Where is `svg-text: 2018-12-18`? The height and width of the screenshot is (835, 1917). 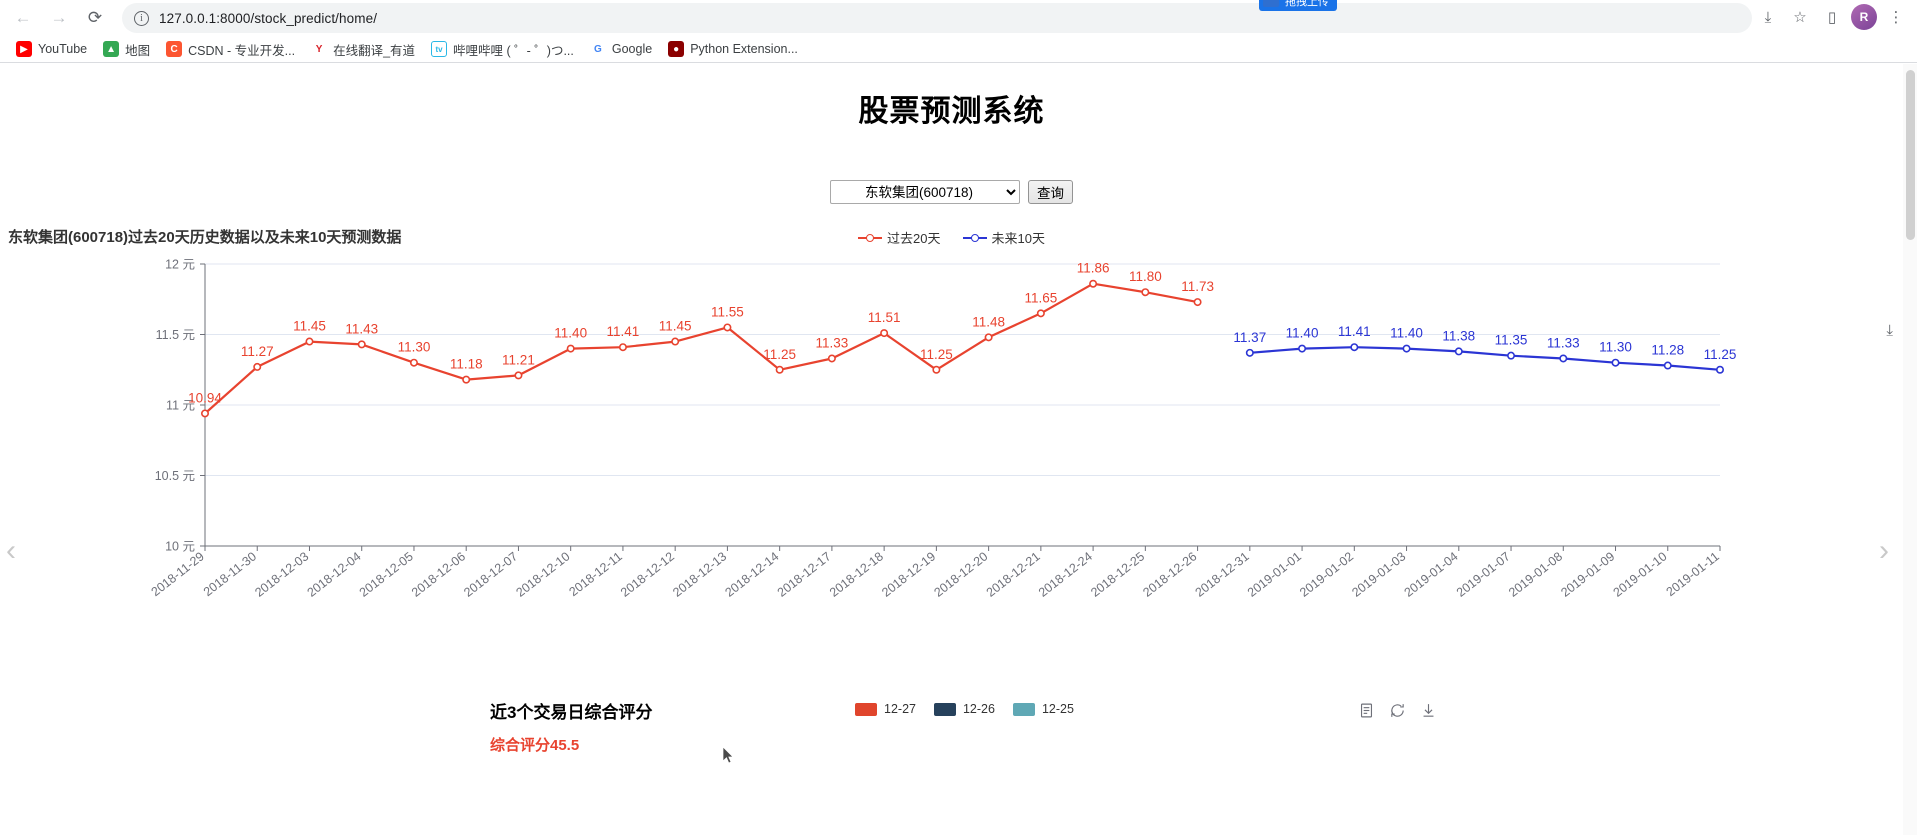 svg-text: 2018-12-18 is located at coordinates (856, 574).